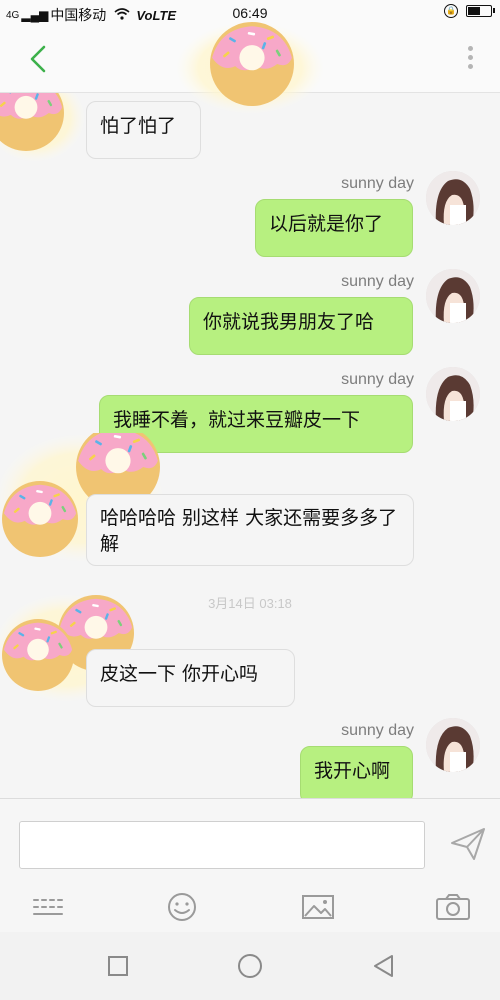  Describe the element at coordinates (182, 907) in the screenshot. I see `emoji-icon` at that location.